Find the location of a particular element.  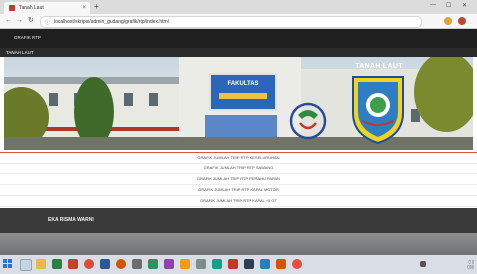

system-clock: ▯ ▯ ▯▯▯ is located at coordinates (457, 264).